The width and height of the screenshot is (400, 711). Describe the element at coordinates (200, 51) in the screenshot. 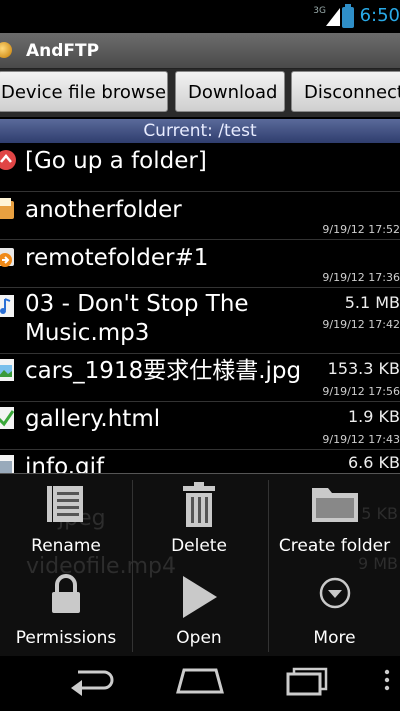

I see `app-title-bar: AndFTP` at that location.